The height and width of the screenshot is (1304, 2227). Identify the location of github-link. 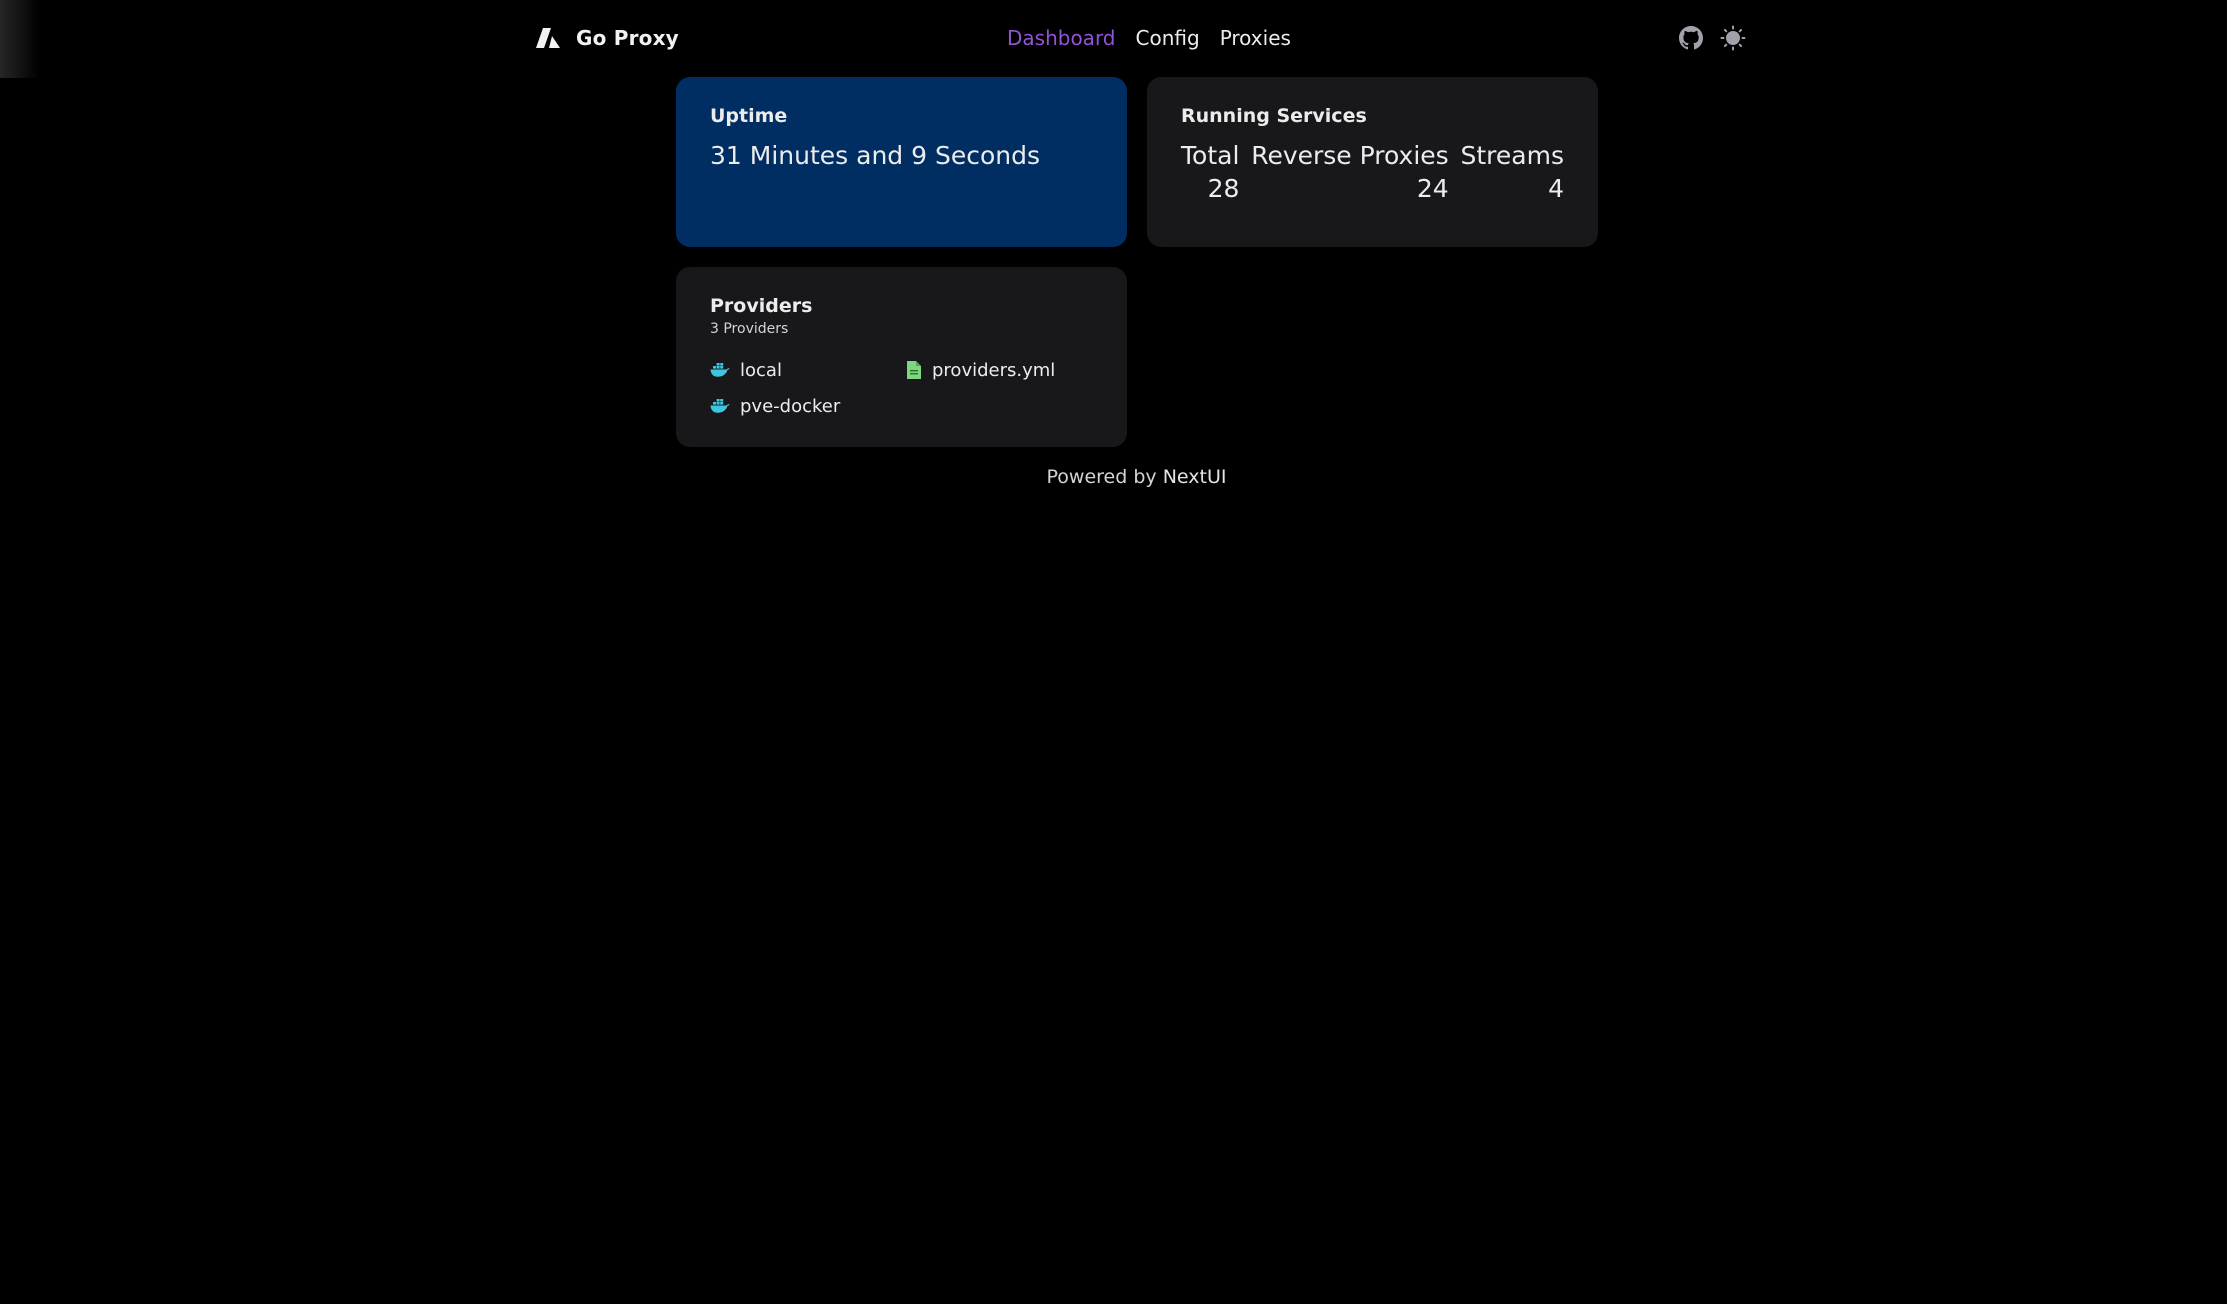
(1691, 38).